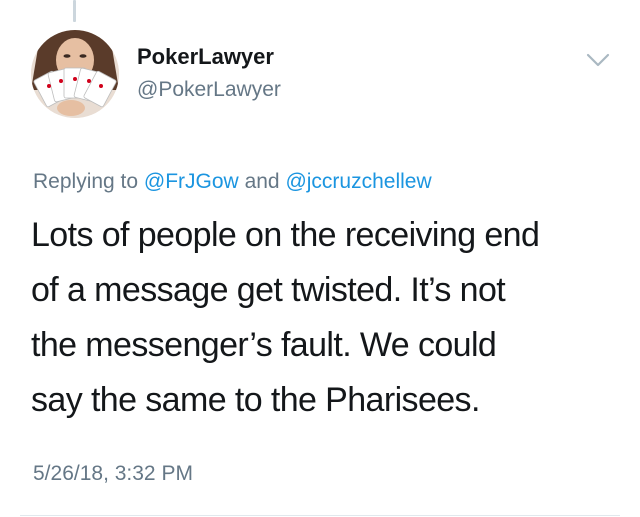 This screenshot has width=640, height=517. I want to click on reply-context: Replying to @FrJGow and @jccruzchellew, so click(232, 182).